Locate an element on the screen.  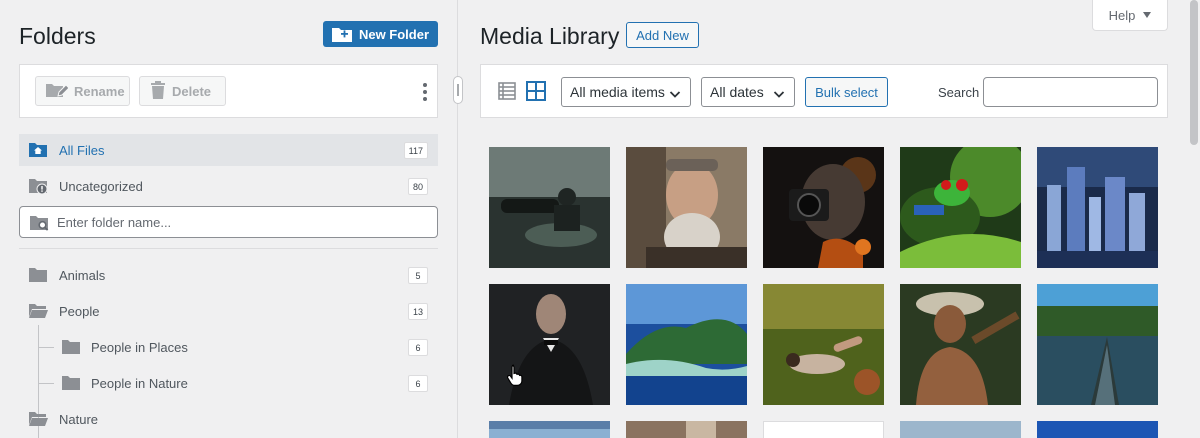
scrollbar-thumb is located at coordinates (1194, 72).